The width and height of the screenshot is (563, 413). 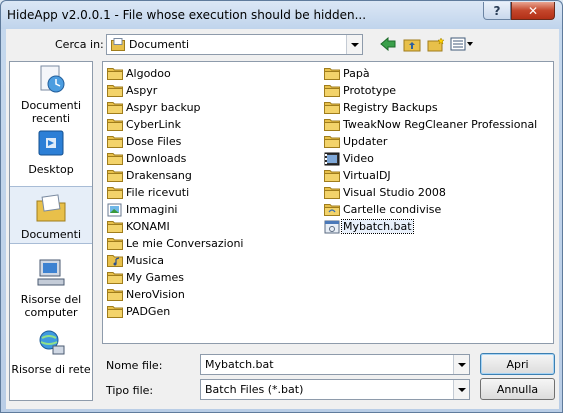 I want to click on list-item: Downloads, so click(x=175, y=158).